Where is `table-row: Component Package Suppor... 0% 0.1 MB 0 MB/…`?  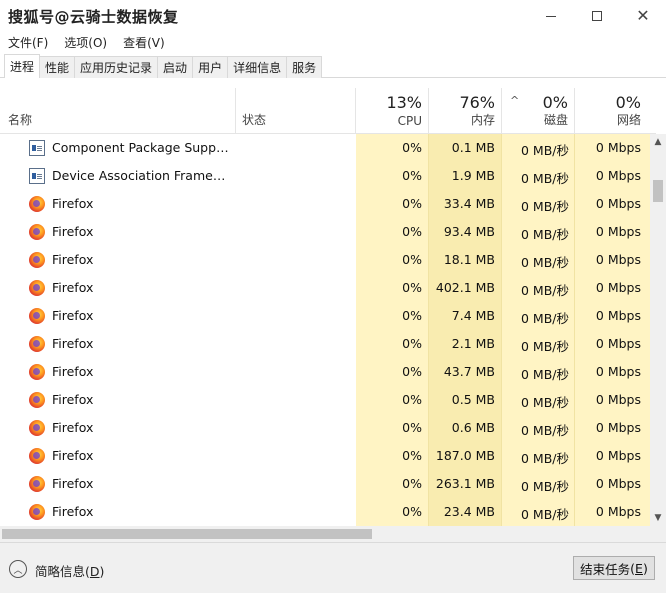
table-row: Component Package Suppor... 0% 0.1 MB 0 MB/… is located at coordinates (325, 148).